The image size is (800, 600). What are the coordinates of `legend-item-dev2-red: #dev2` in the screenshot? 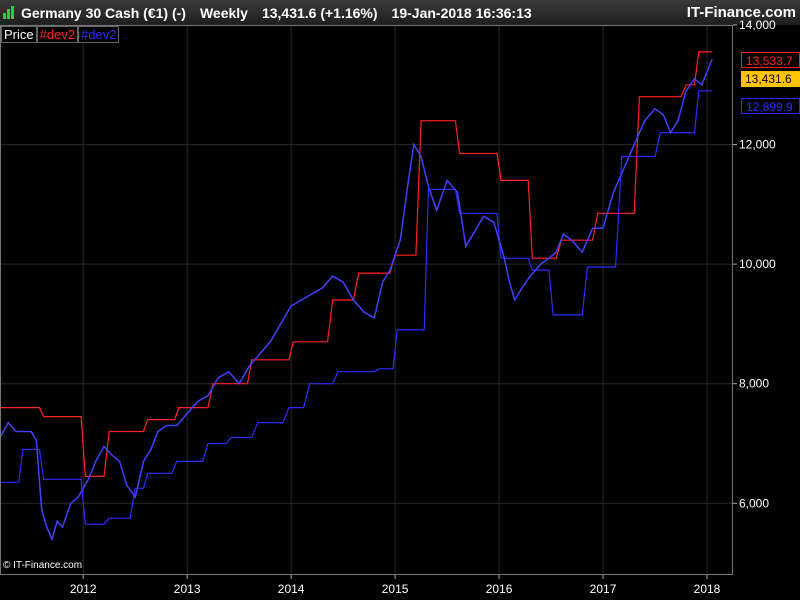 It's located at (57, 34).